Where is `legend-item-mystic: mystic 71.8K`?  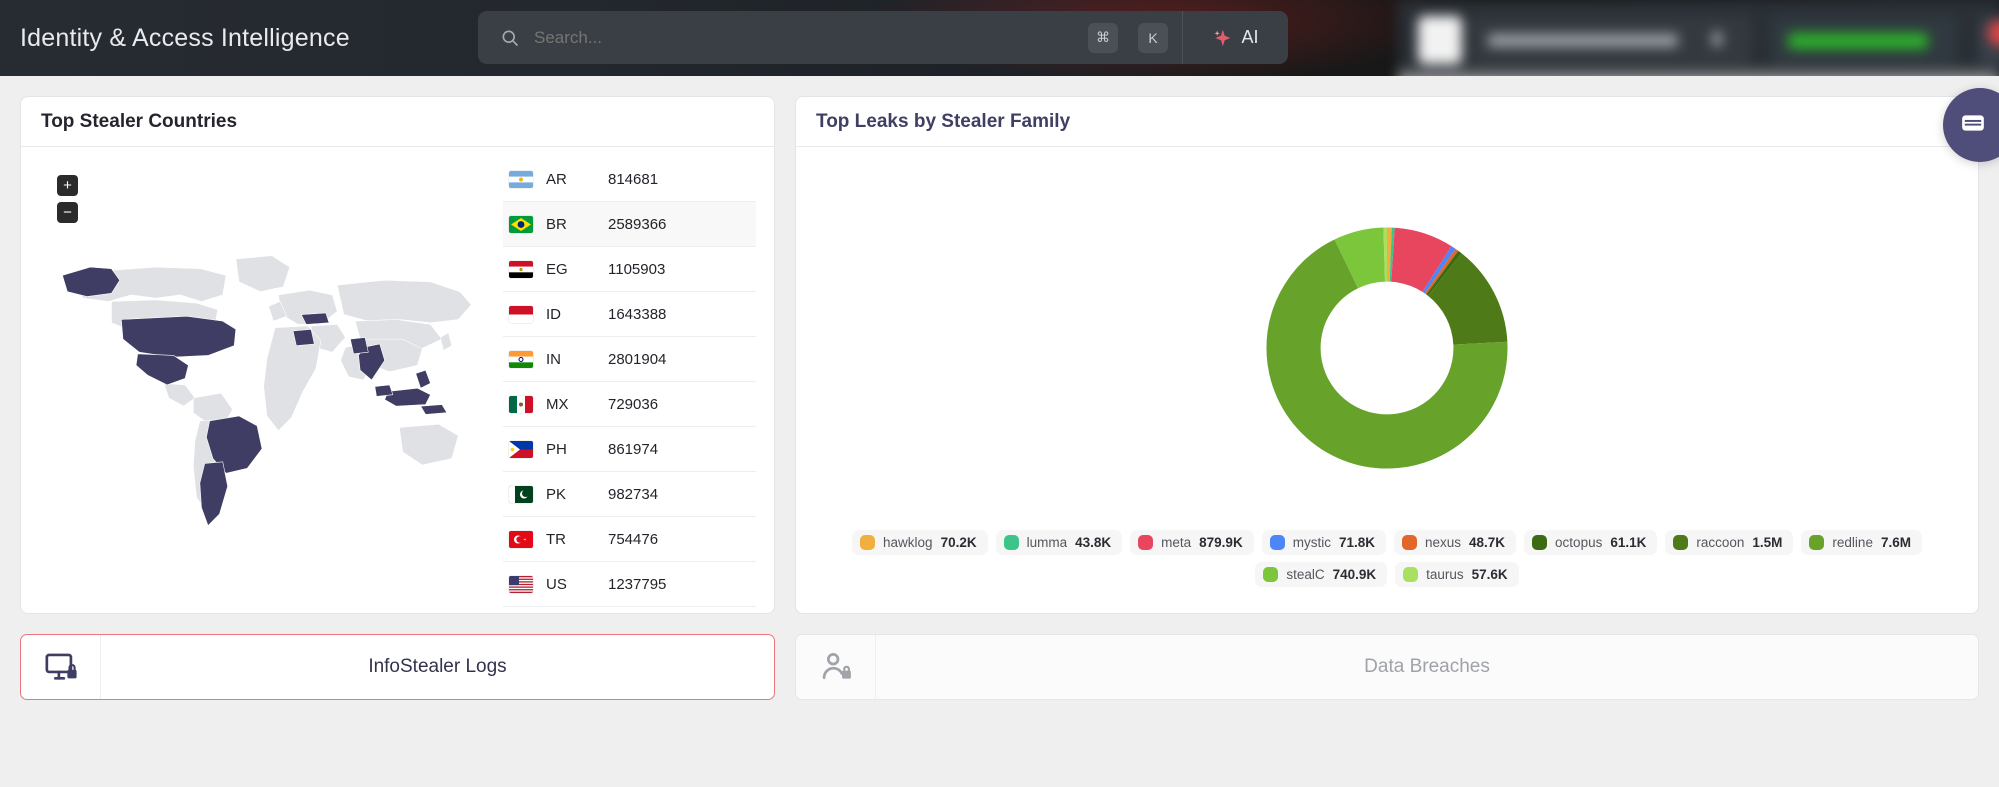
legend-item-mystic: mystic 71.8K is located at coordinates (1323, 542).